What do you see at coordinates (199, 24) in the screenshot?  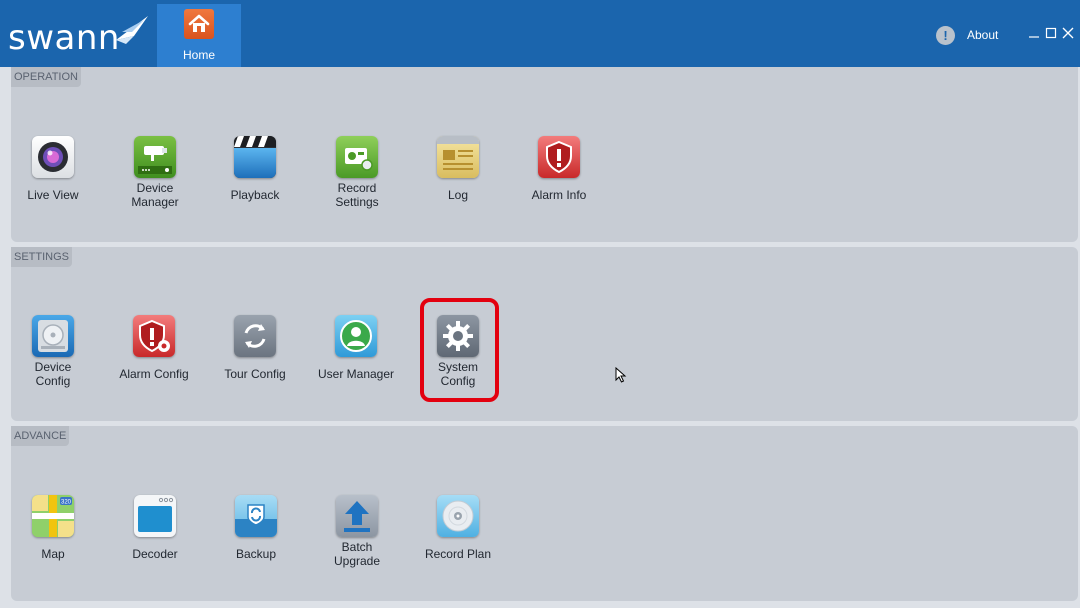 I see `house-icon` at bounding box center [199, 24].